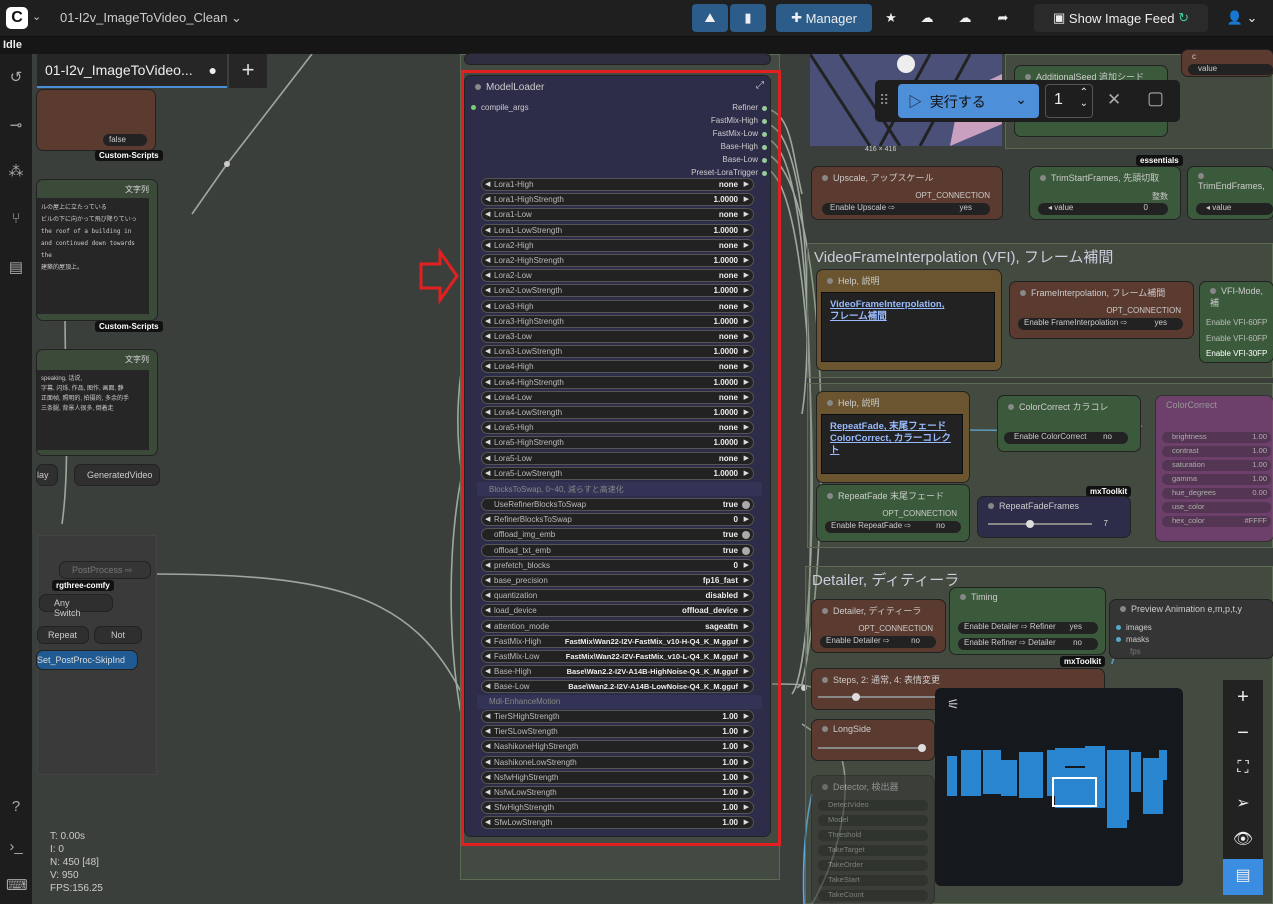  I want to click on not-node: Not, so click(118, 635).